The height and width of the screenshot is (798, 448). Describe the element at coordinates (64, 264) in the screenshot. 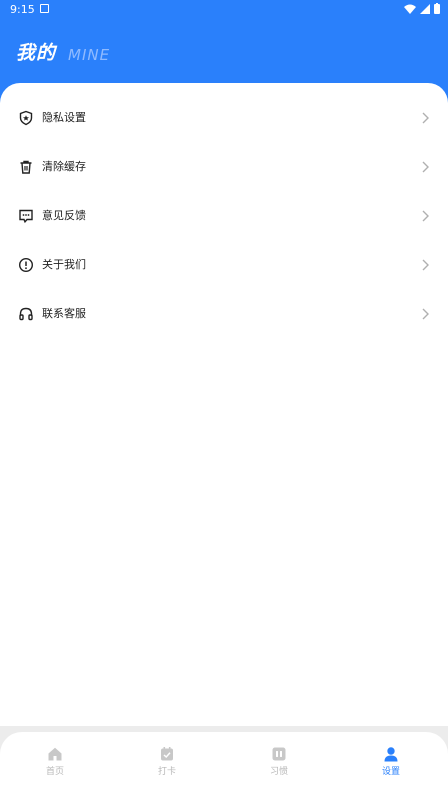

I see `menu-label-about: 关于我们` at that location.